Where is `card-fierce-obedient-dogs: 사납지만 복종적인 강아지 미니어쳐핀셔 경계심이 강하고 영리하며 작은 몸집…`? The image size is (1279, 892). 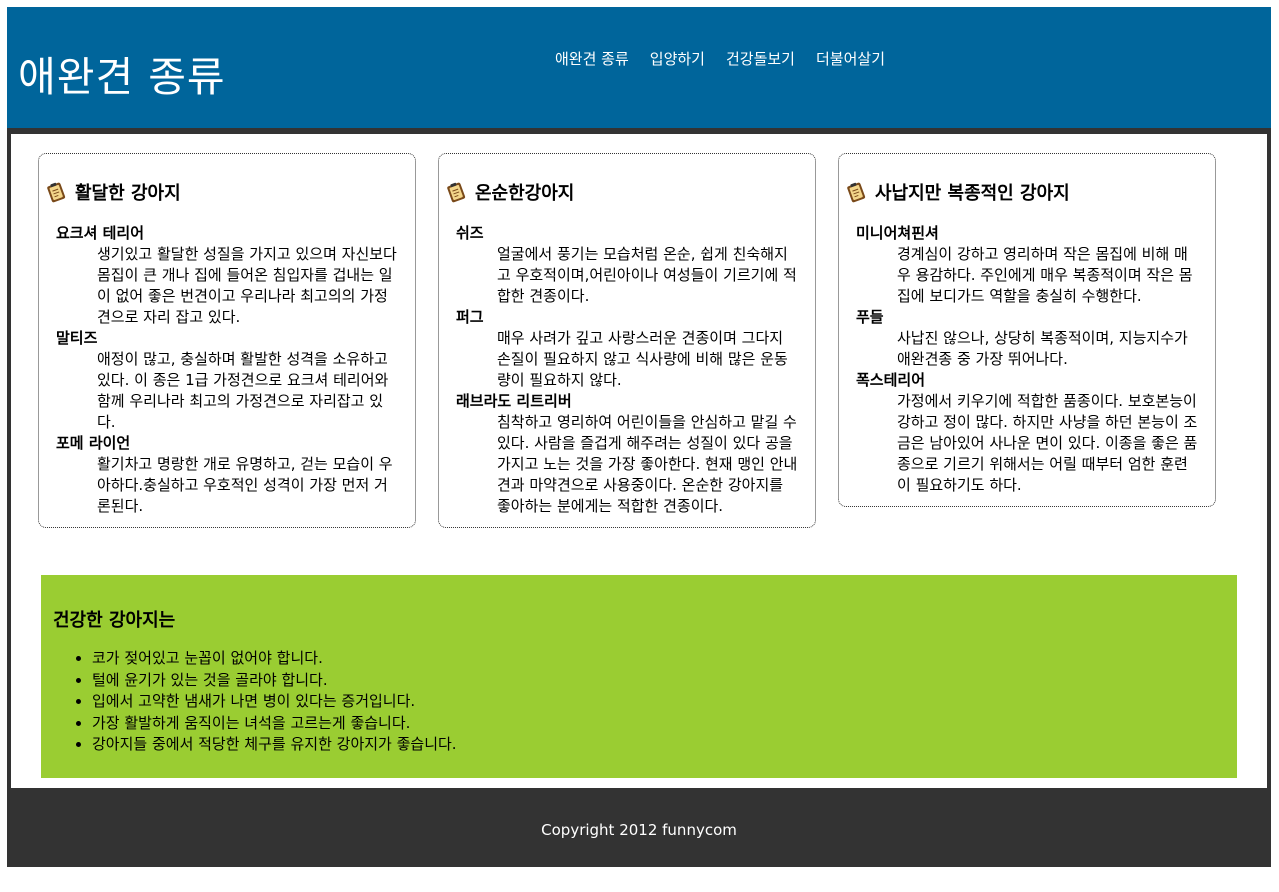
card-fierce-obedient-dogs: 사납지만 복종적인 강아지 미니어쳐핀셔 경계심이 강하고 영리하며 작은 몸집… is located at coordinates (1027, 330).